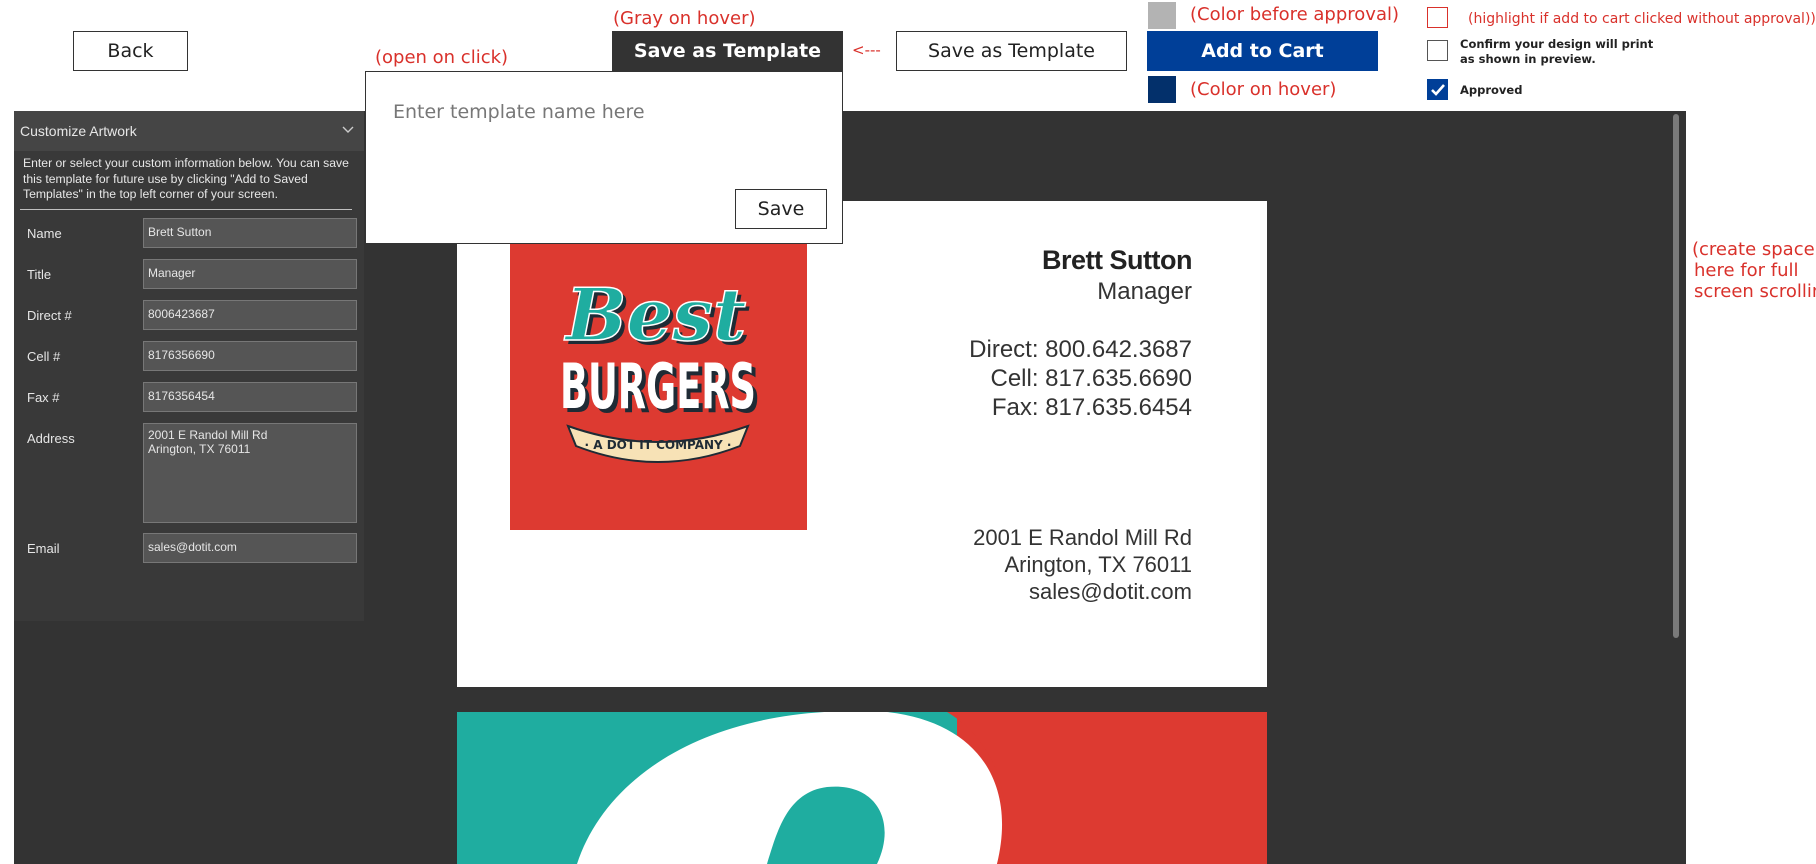 The height and width of the screenshot is (864, 1816). What do you see at coordinates (1080, 349) in the screenshot?
I see `card-direct: Direct: 800.642.3687` at bounding box center [1080, 349].